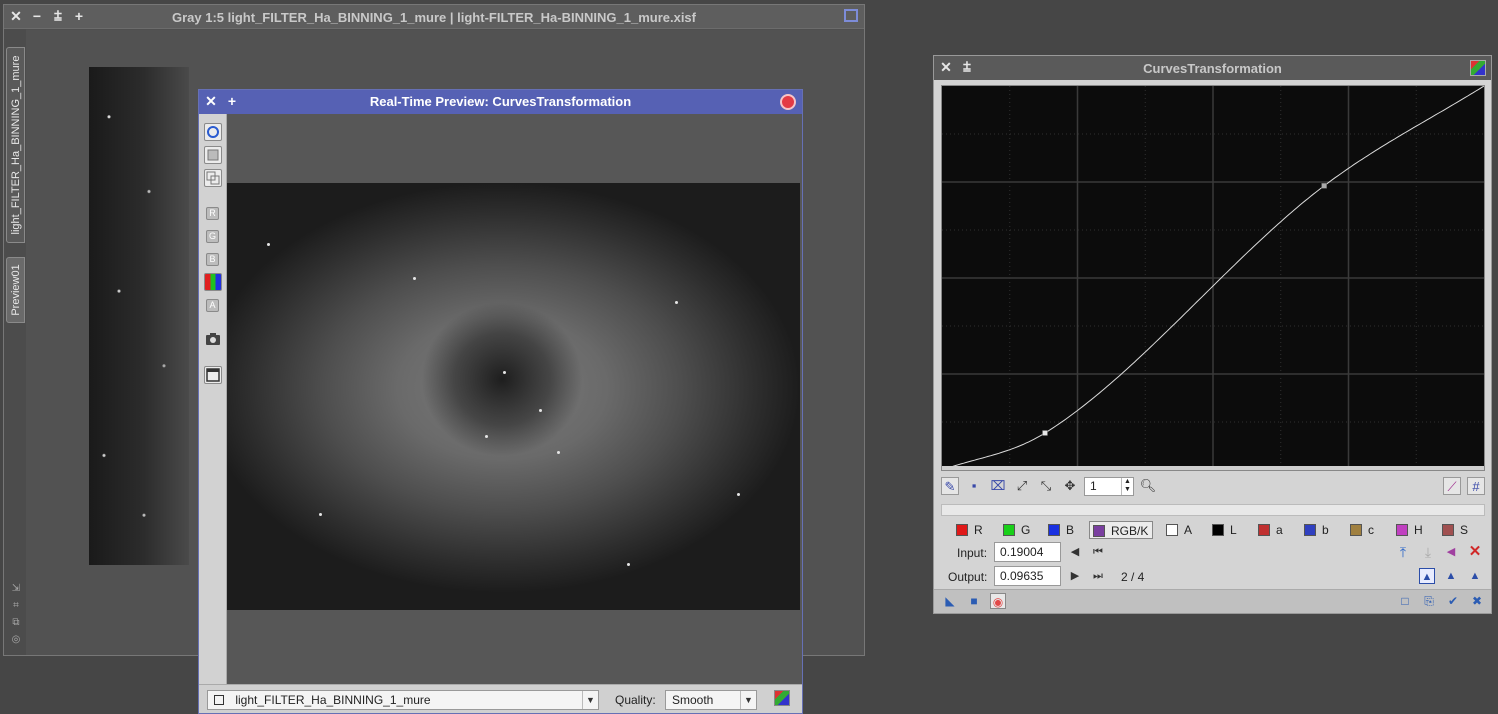  I want to click on curves-titlebar: ✕ ⩲ CurvesTransformation, so click(1212, 68).